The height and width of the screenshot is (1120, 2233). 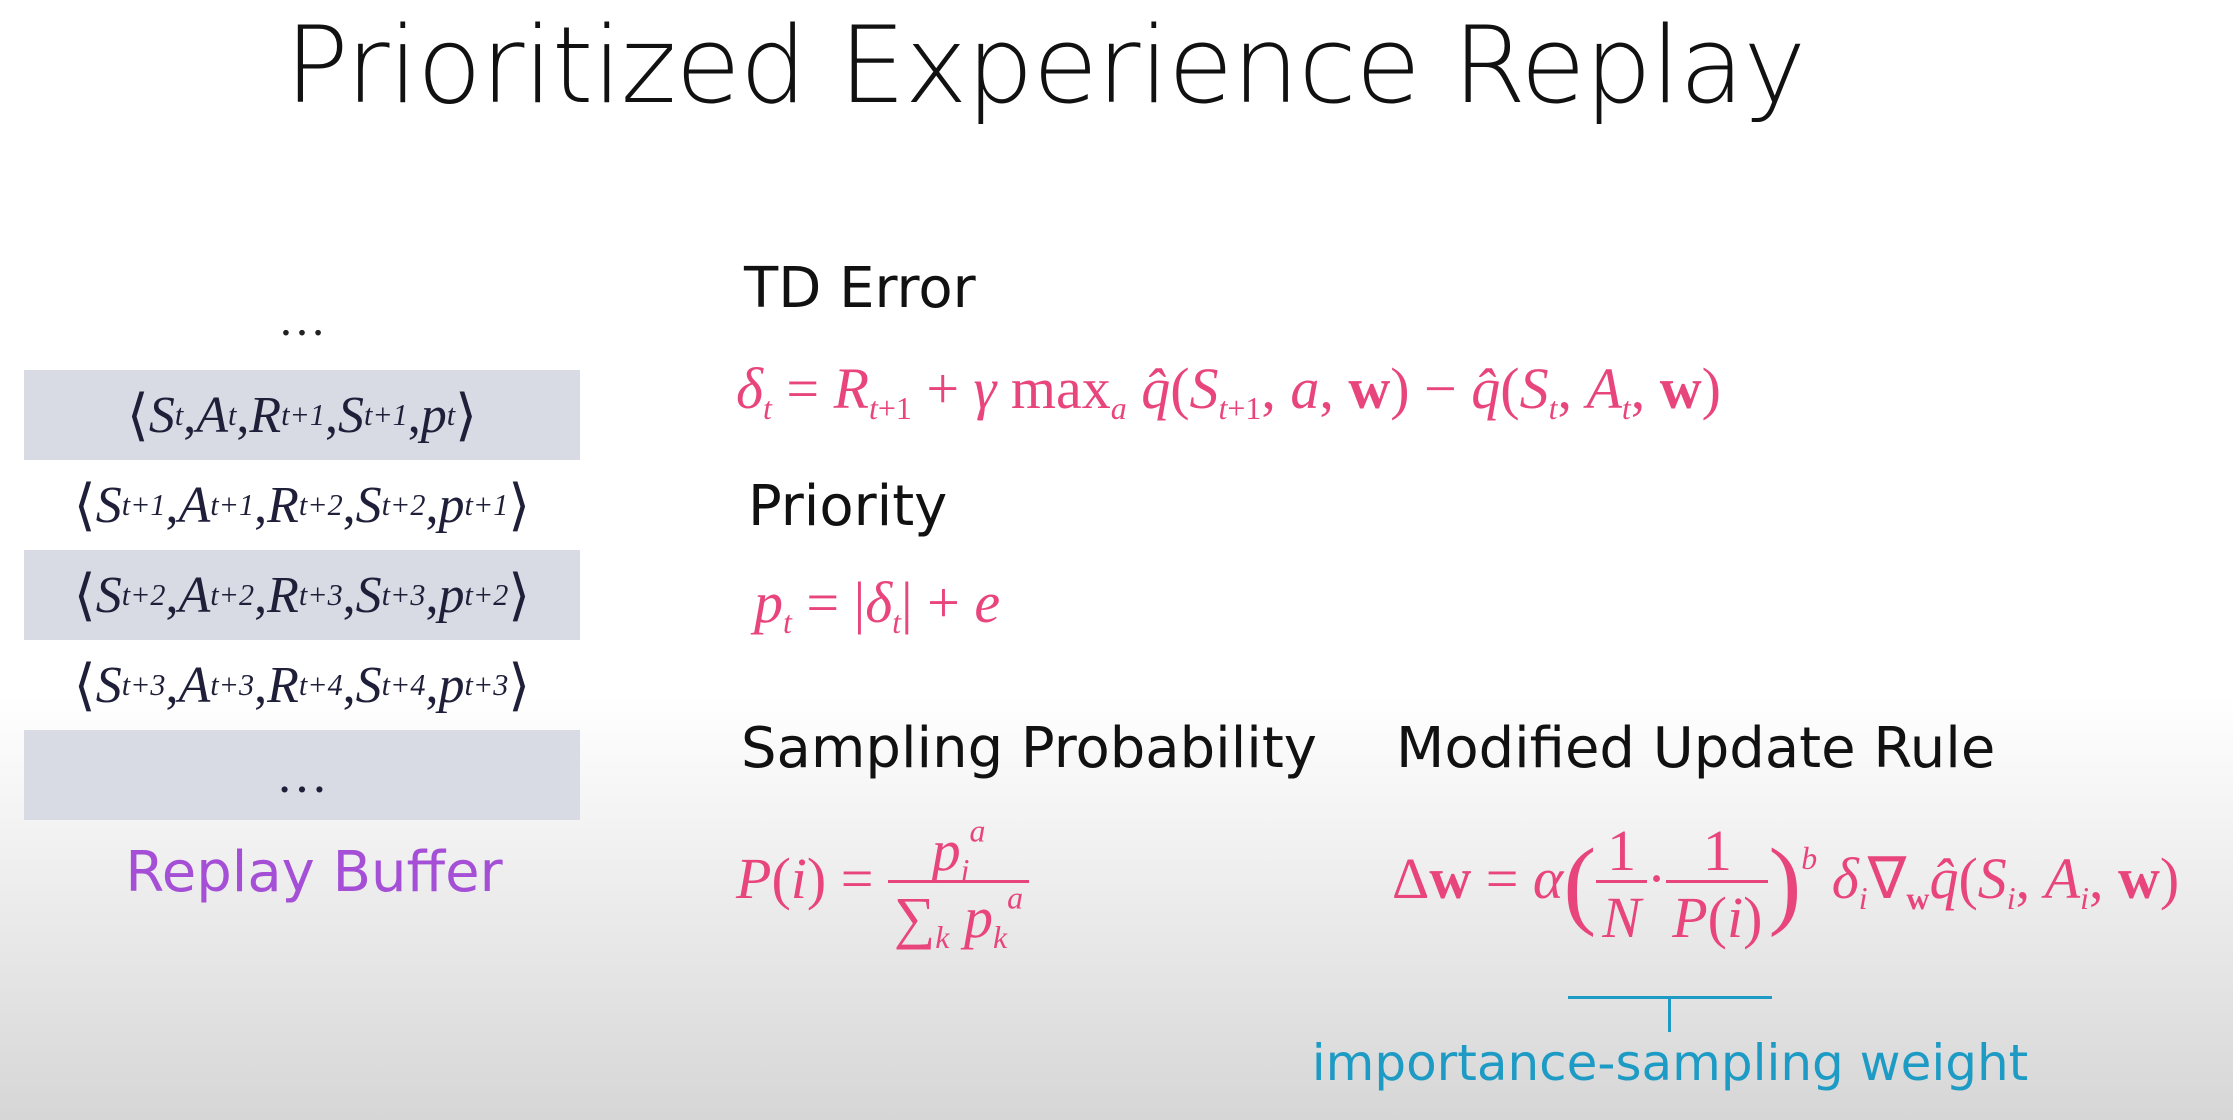 What do you see at coordinates (1669, 1014) in the screenshot?
I see `importance-sampling-bracket-tick` at bounding box center [1669, 1014].